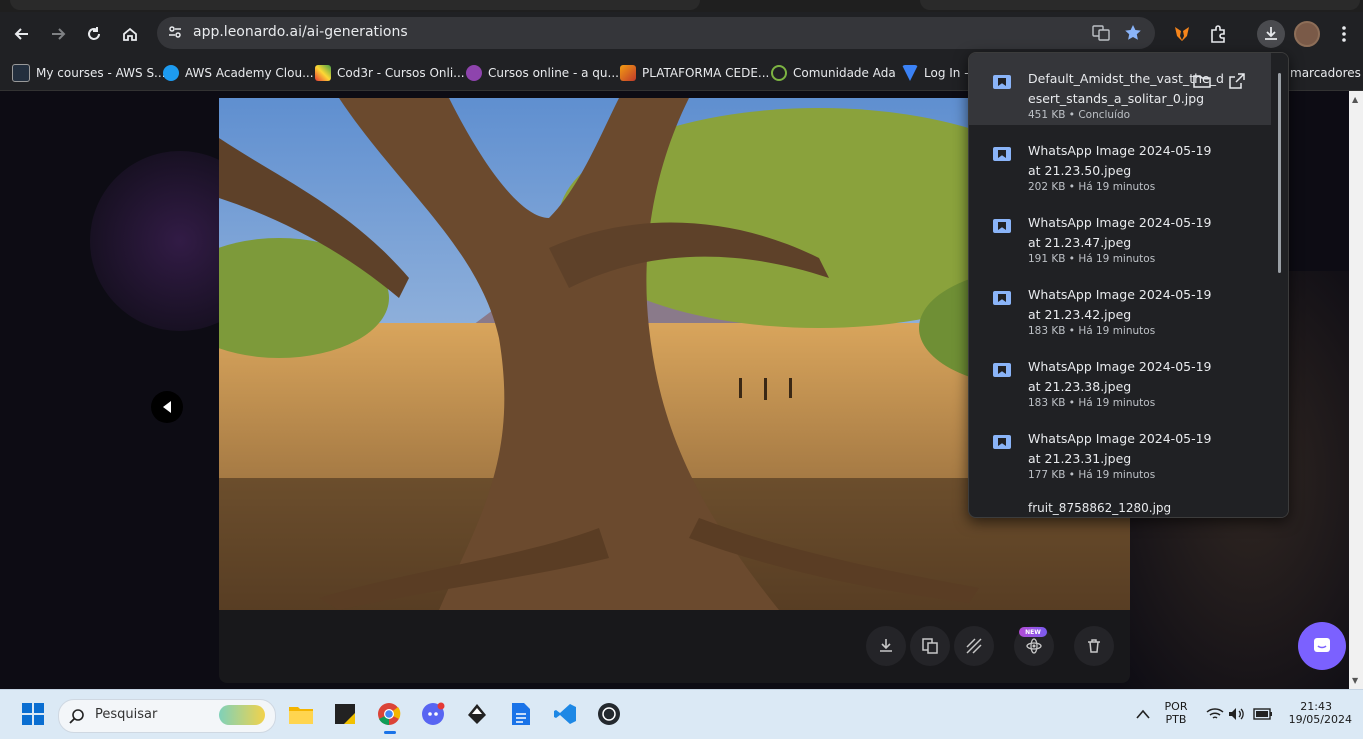 Image resolution: width=1363 pixels, height=739 pixels. Describe the element at coordinates (1325, 73) in the screenshot. I see `all-bookmarks: marcadores` at that location.